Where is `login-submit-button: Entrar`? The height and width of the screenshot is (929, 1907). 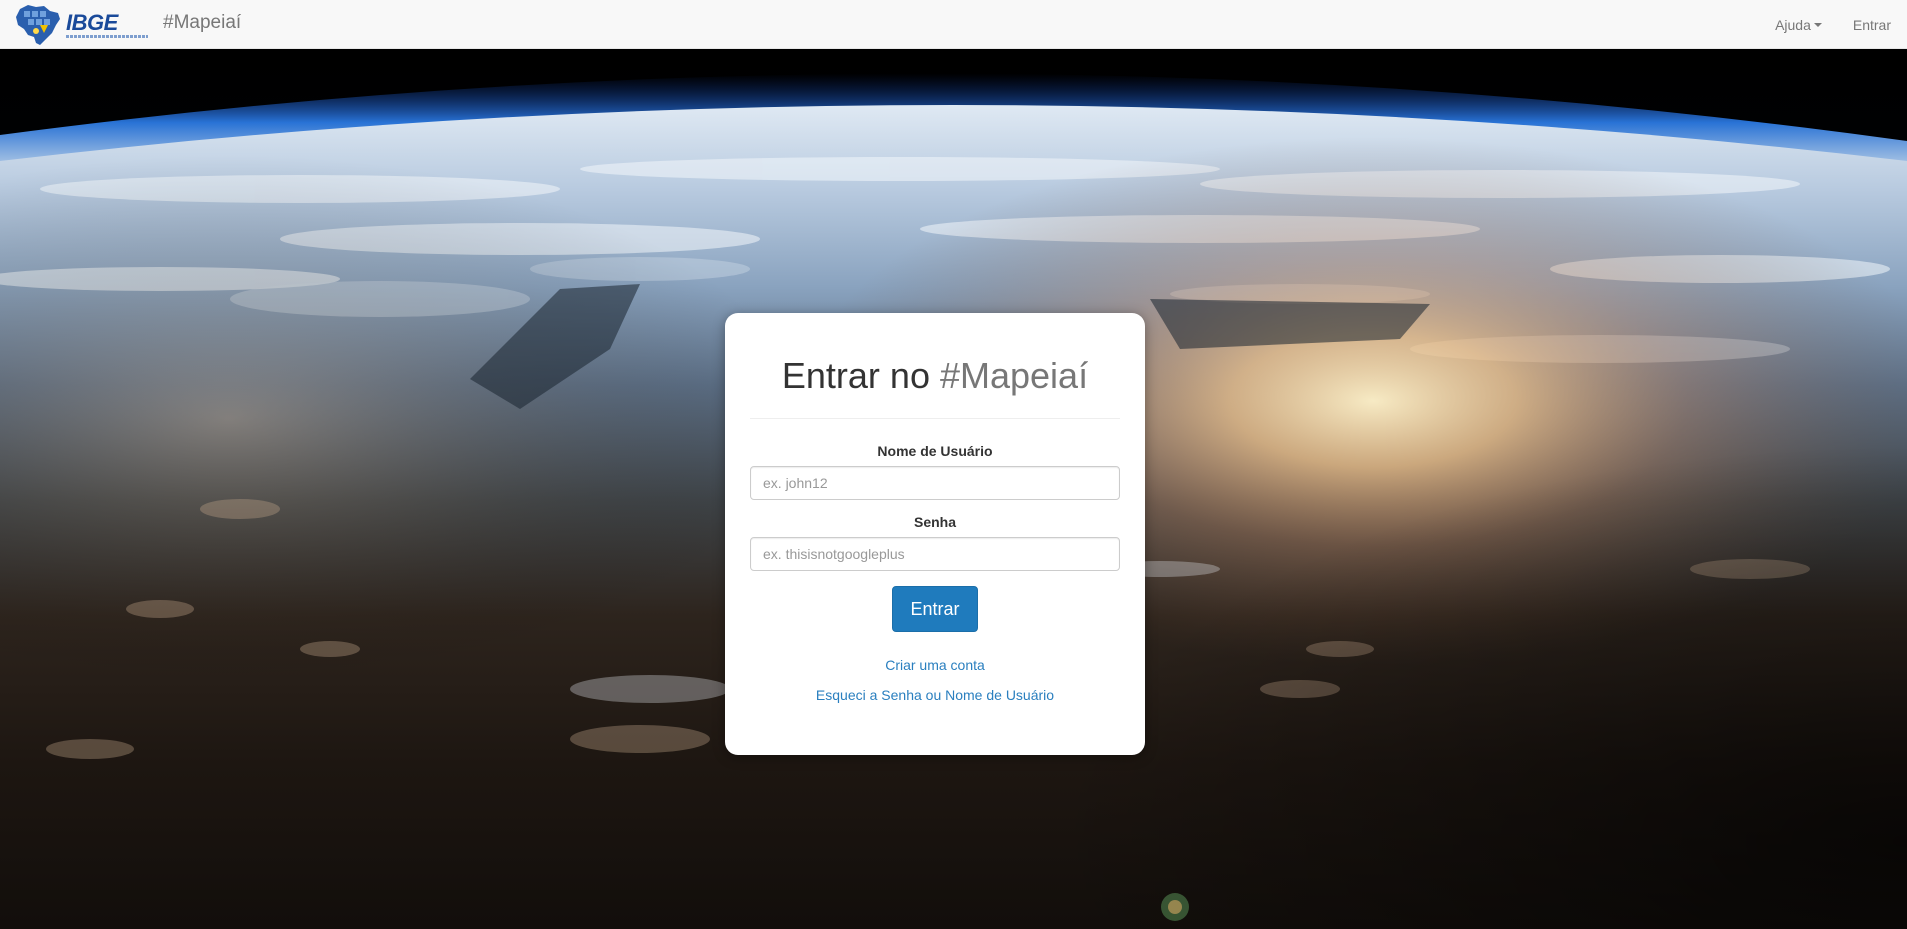
login-submit-button: Entrar is located at coordinates (935, 609).